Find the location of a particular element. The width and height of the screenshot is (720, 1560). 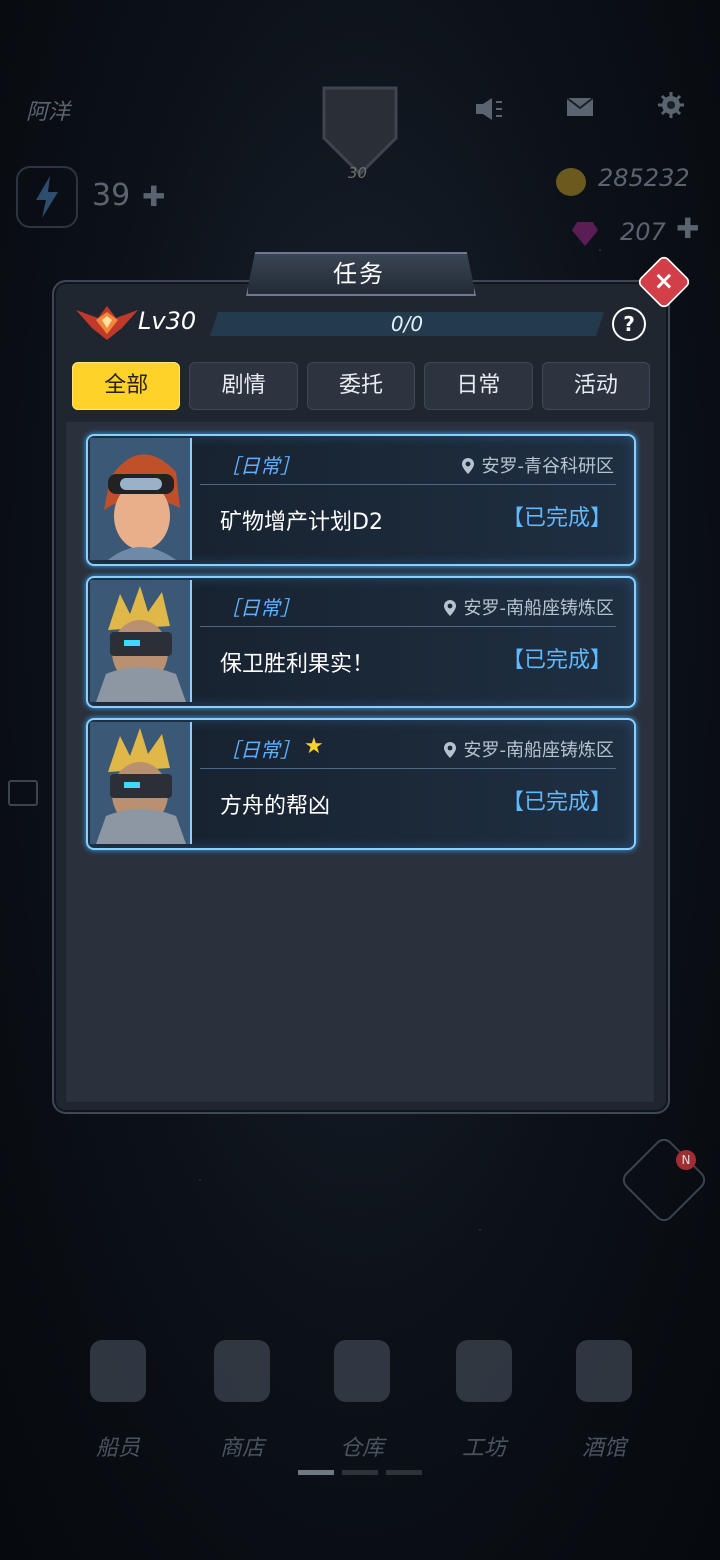

nav-label: 工坊 is located at coordinates (483, 1448).